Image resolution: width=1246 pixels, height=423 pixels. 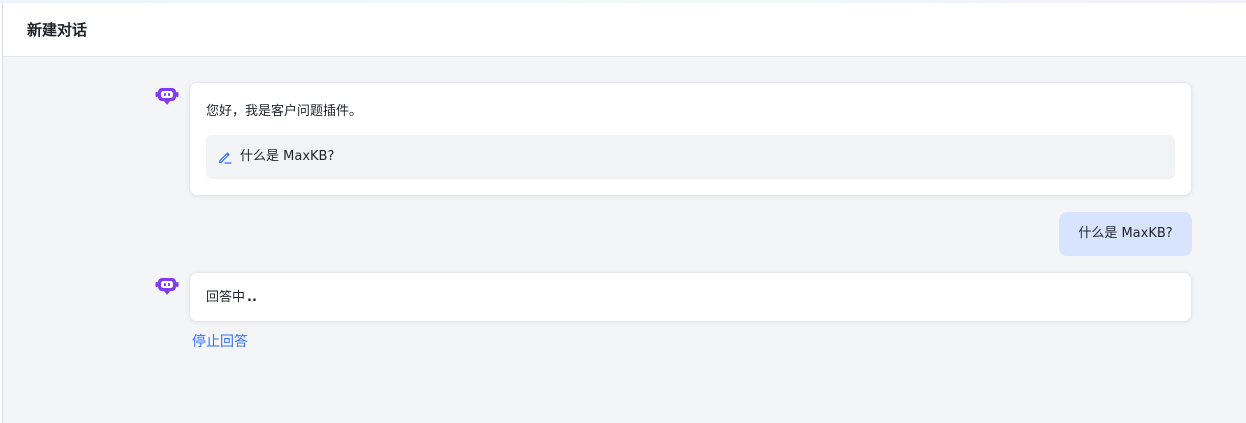 I want to click on assistant-answer-bubble: 回答中.., so click(x=690, y=297).